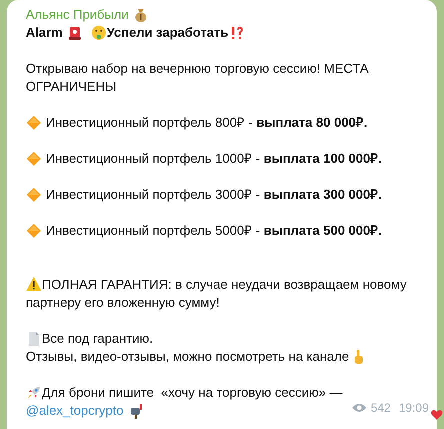 The width and height of the screenshot is (444, 429). What do you see at coordinates (214, 195) in the screenshot?
I see `offer-text: Инвестиционный портфель 3000₽ - выплата 300 000₽.` at bounding box center [214, 195].